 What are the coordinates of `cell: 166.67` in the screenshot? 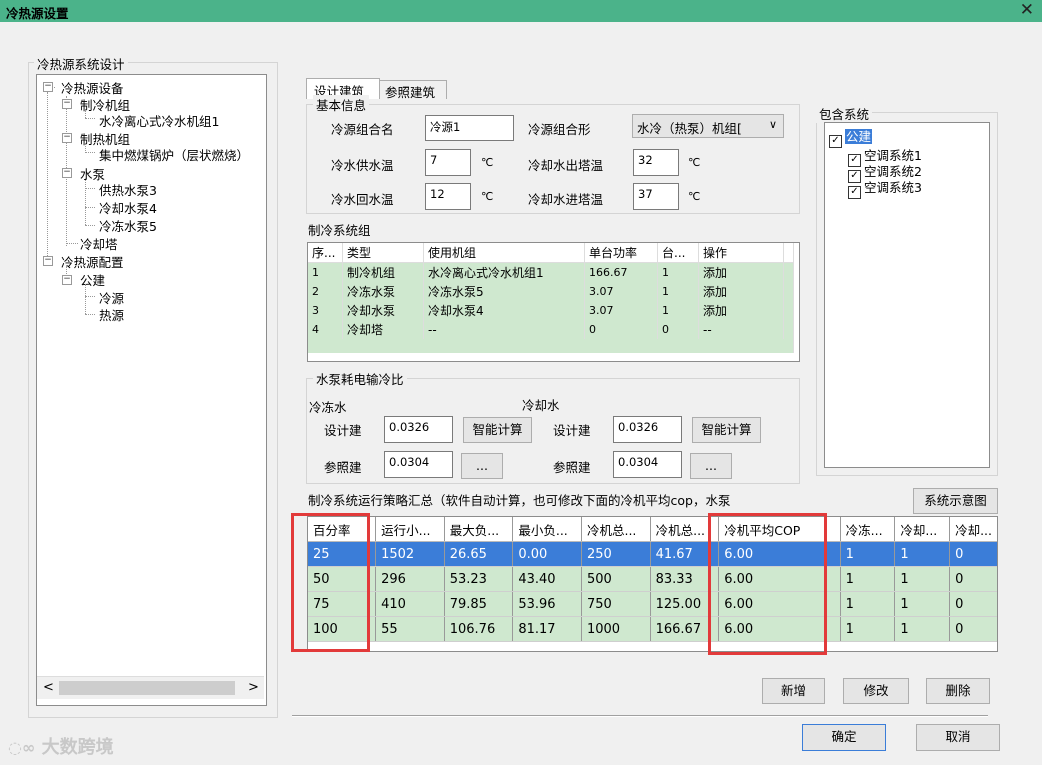 It's located at (621, 272).